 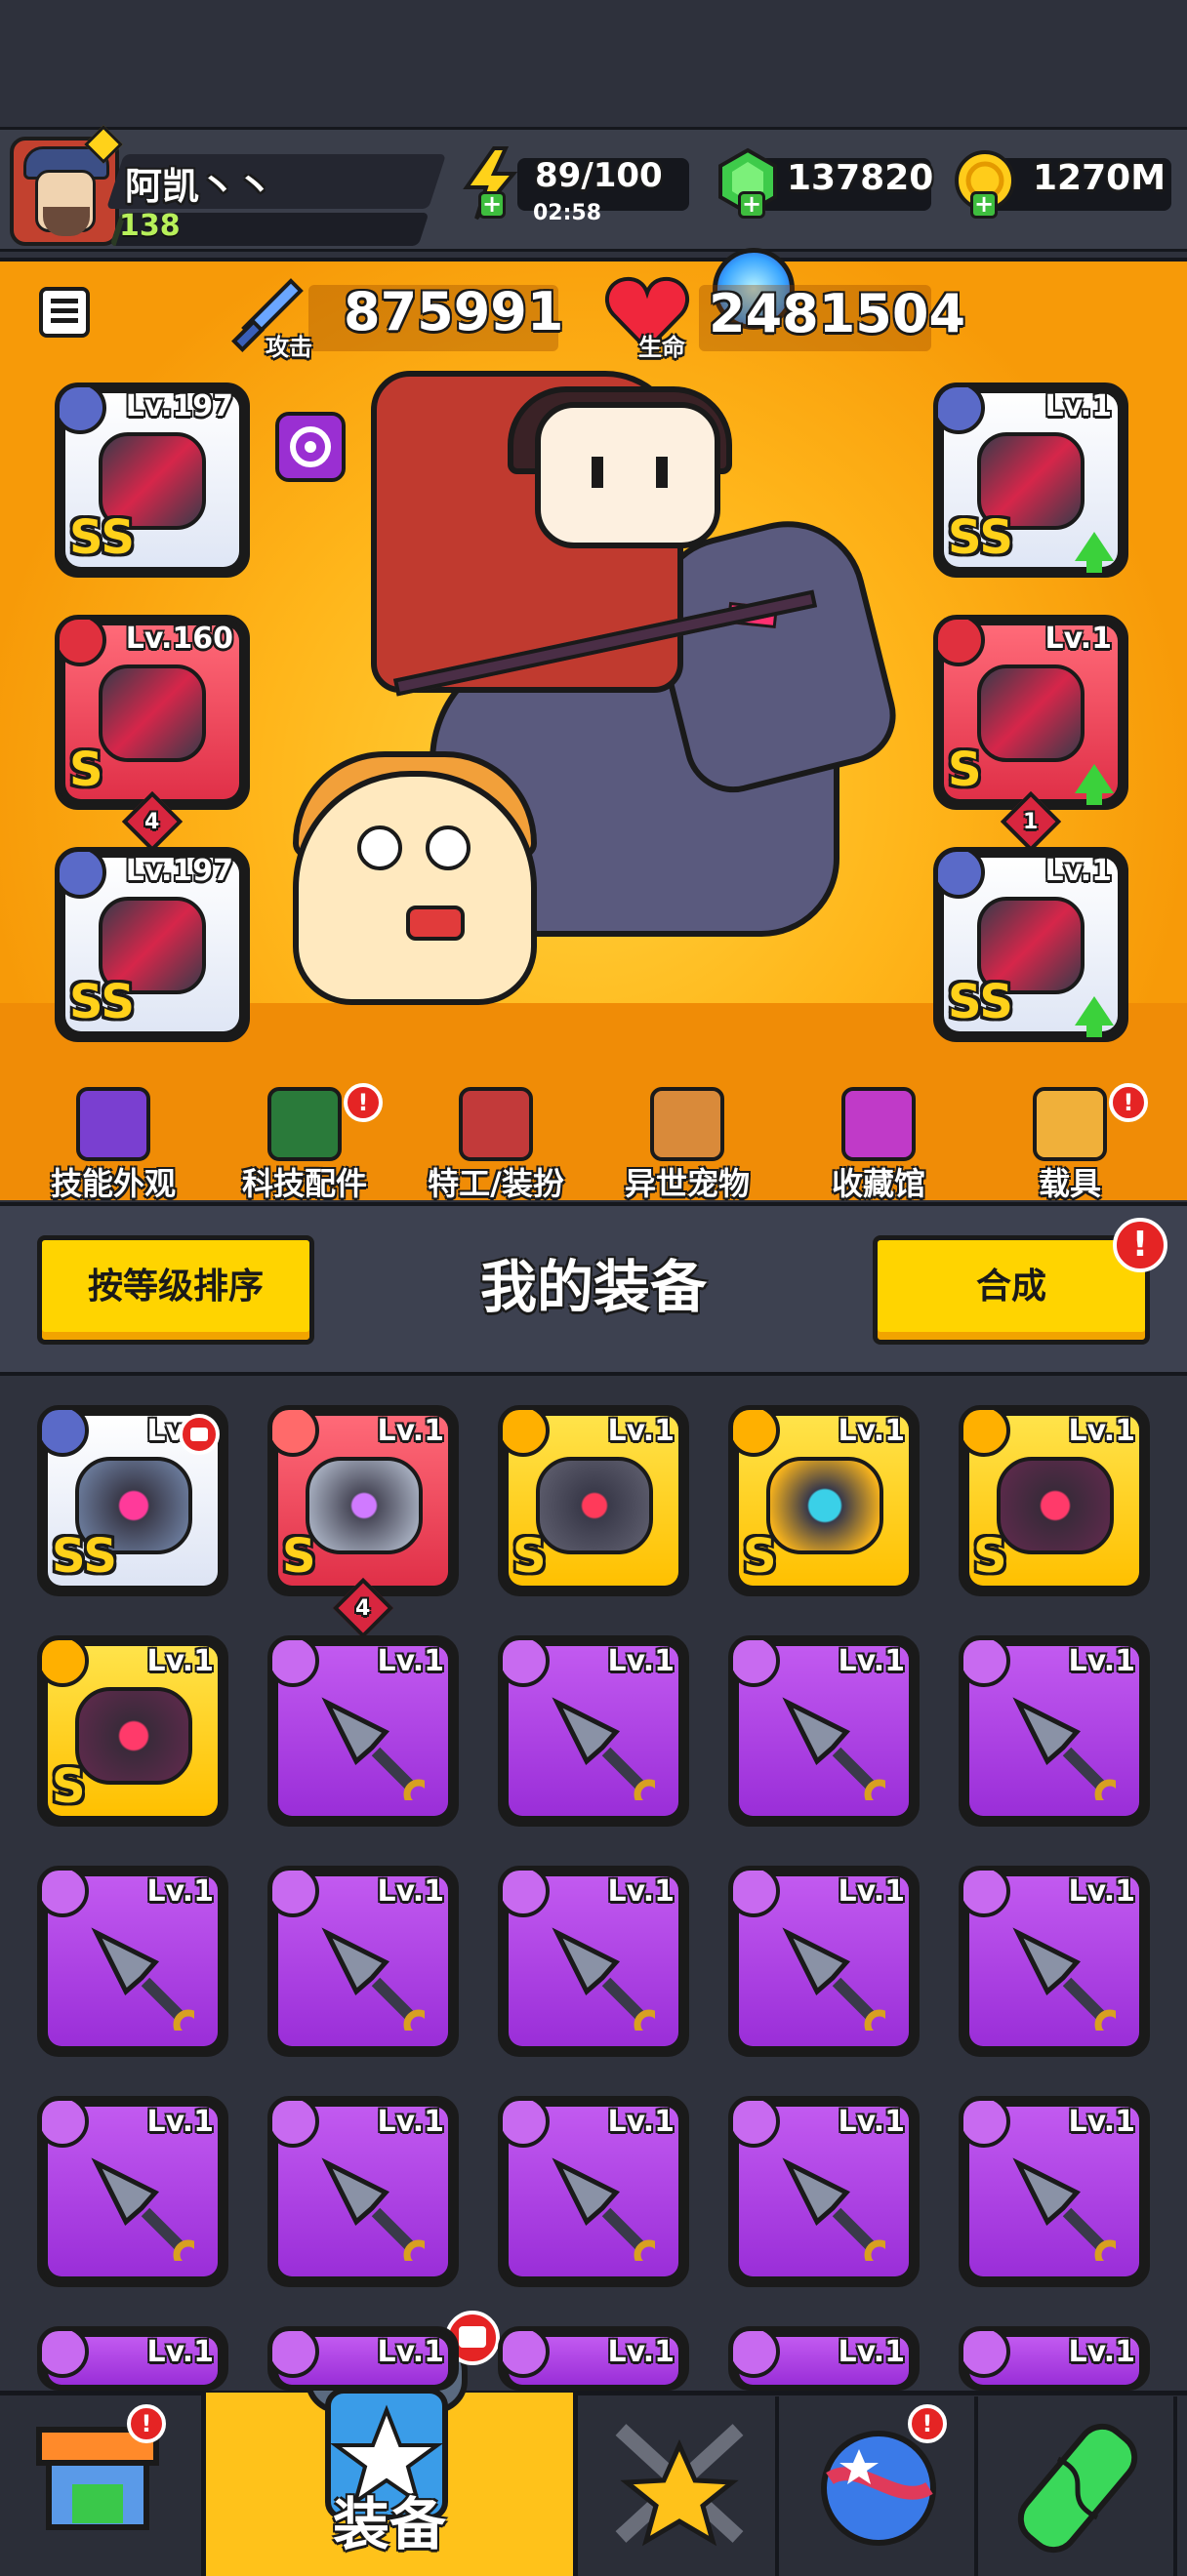 I want to click on nav-planet-tab: !, so click(x=879, y=2486).